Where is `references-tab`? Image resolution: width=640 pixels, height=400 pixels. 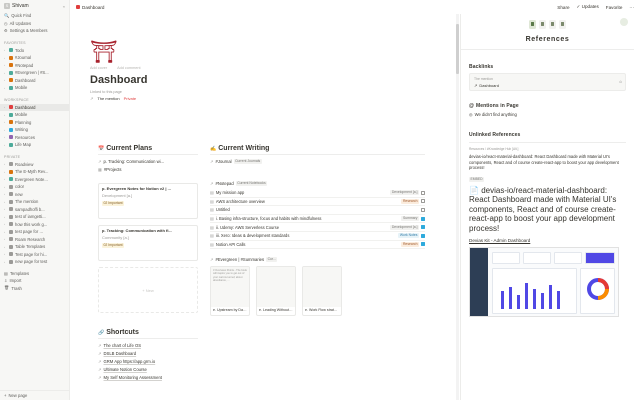 references-tab is located at coordinates (532, 24).